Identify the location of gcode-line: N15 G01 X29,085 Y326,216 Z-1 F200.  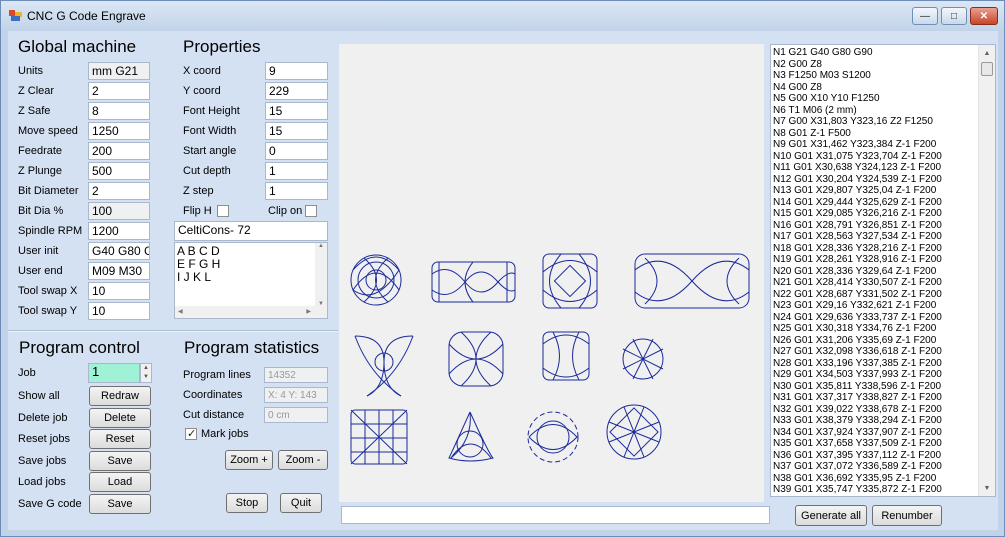
(857, 213).